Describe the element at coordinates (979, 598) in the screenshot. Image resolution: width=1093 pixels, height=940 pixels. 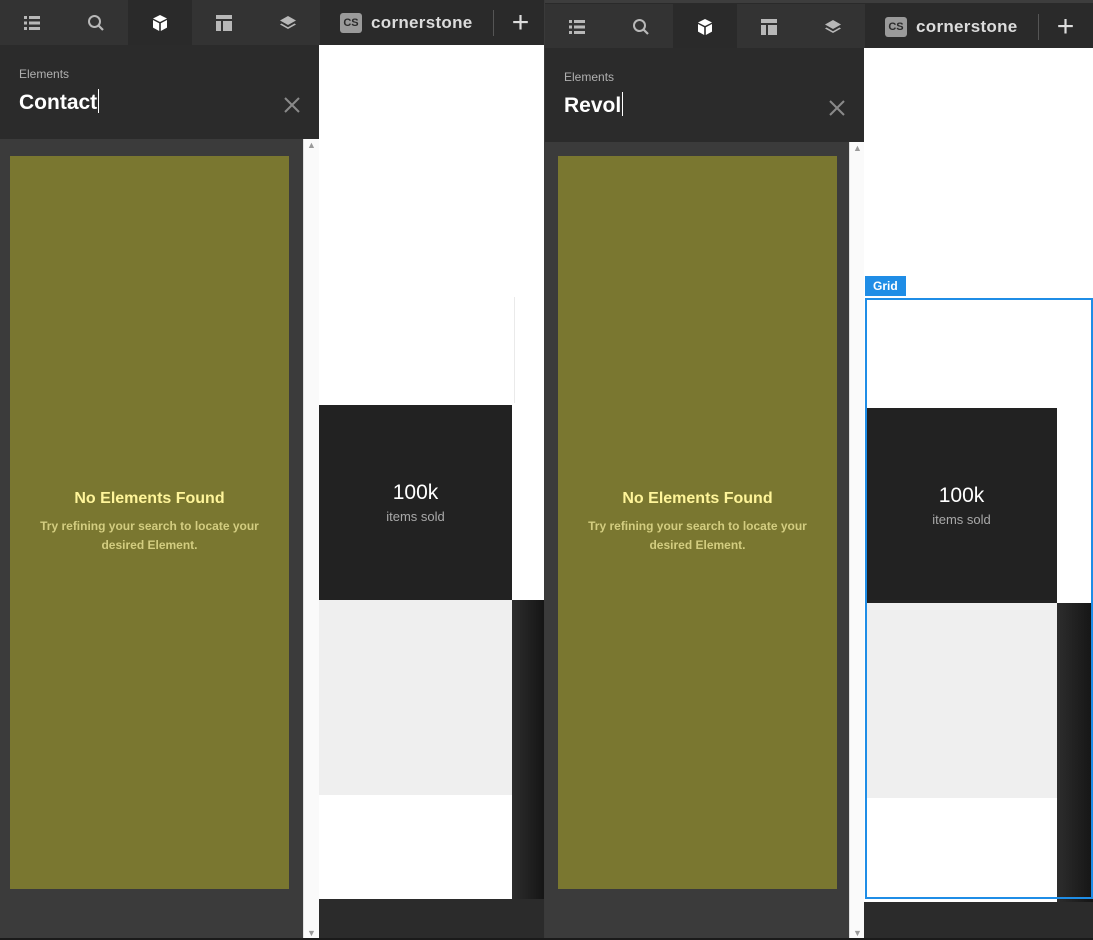
I see `grid-selection-outline` at that location.